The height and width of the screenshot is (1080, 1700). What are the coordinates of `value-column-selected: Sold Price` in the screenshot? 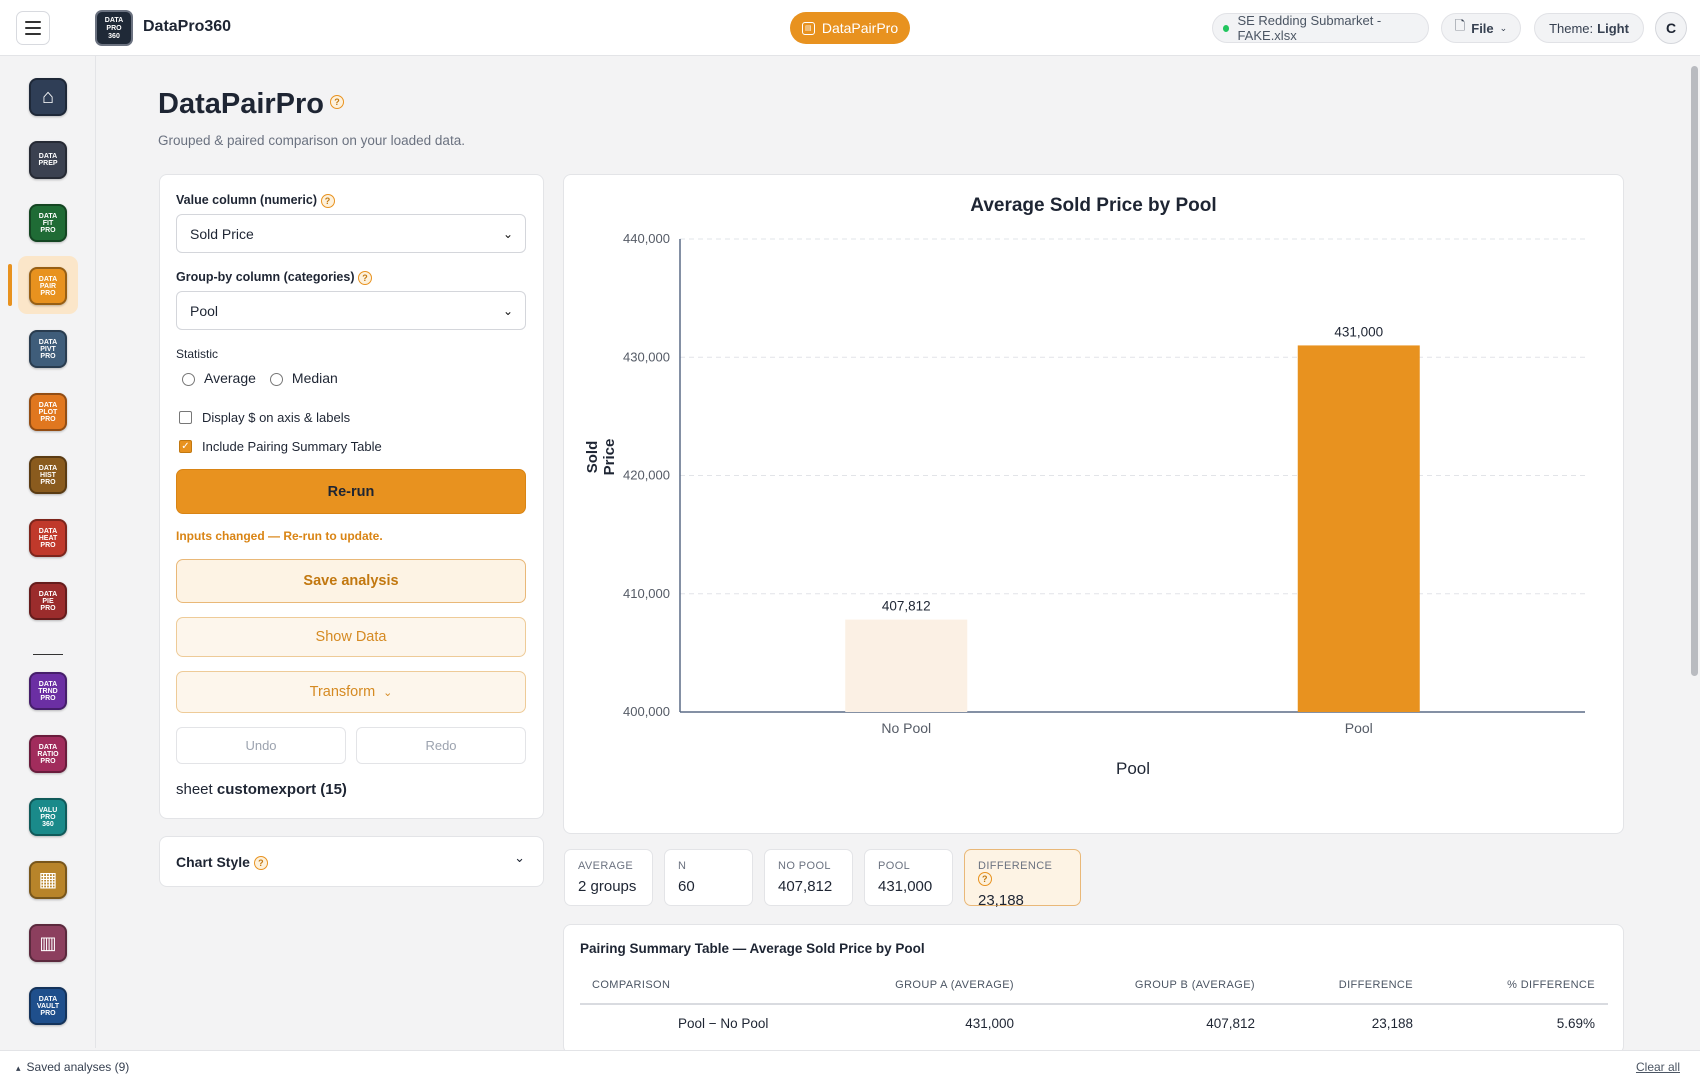 It's located at (222, 233).